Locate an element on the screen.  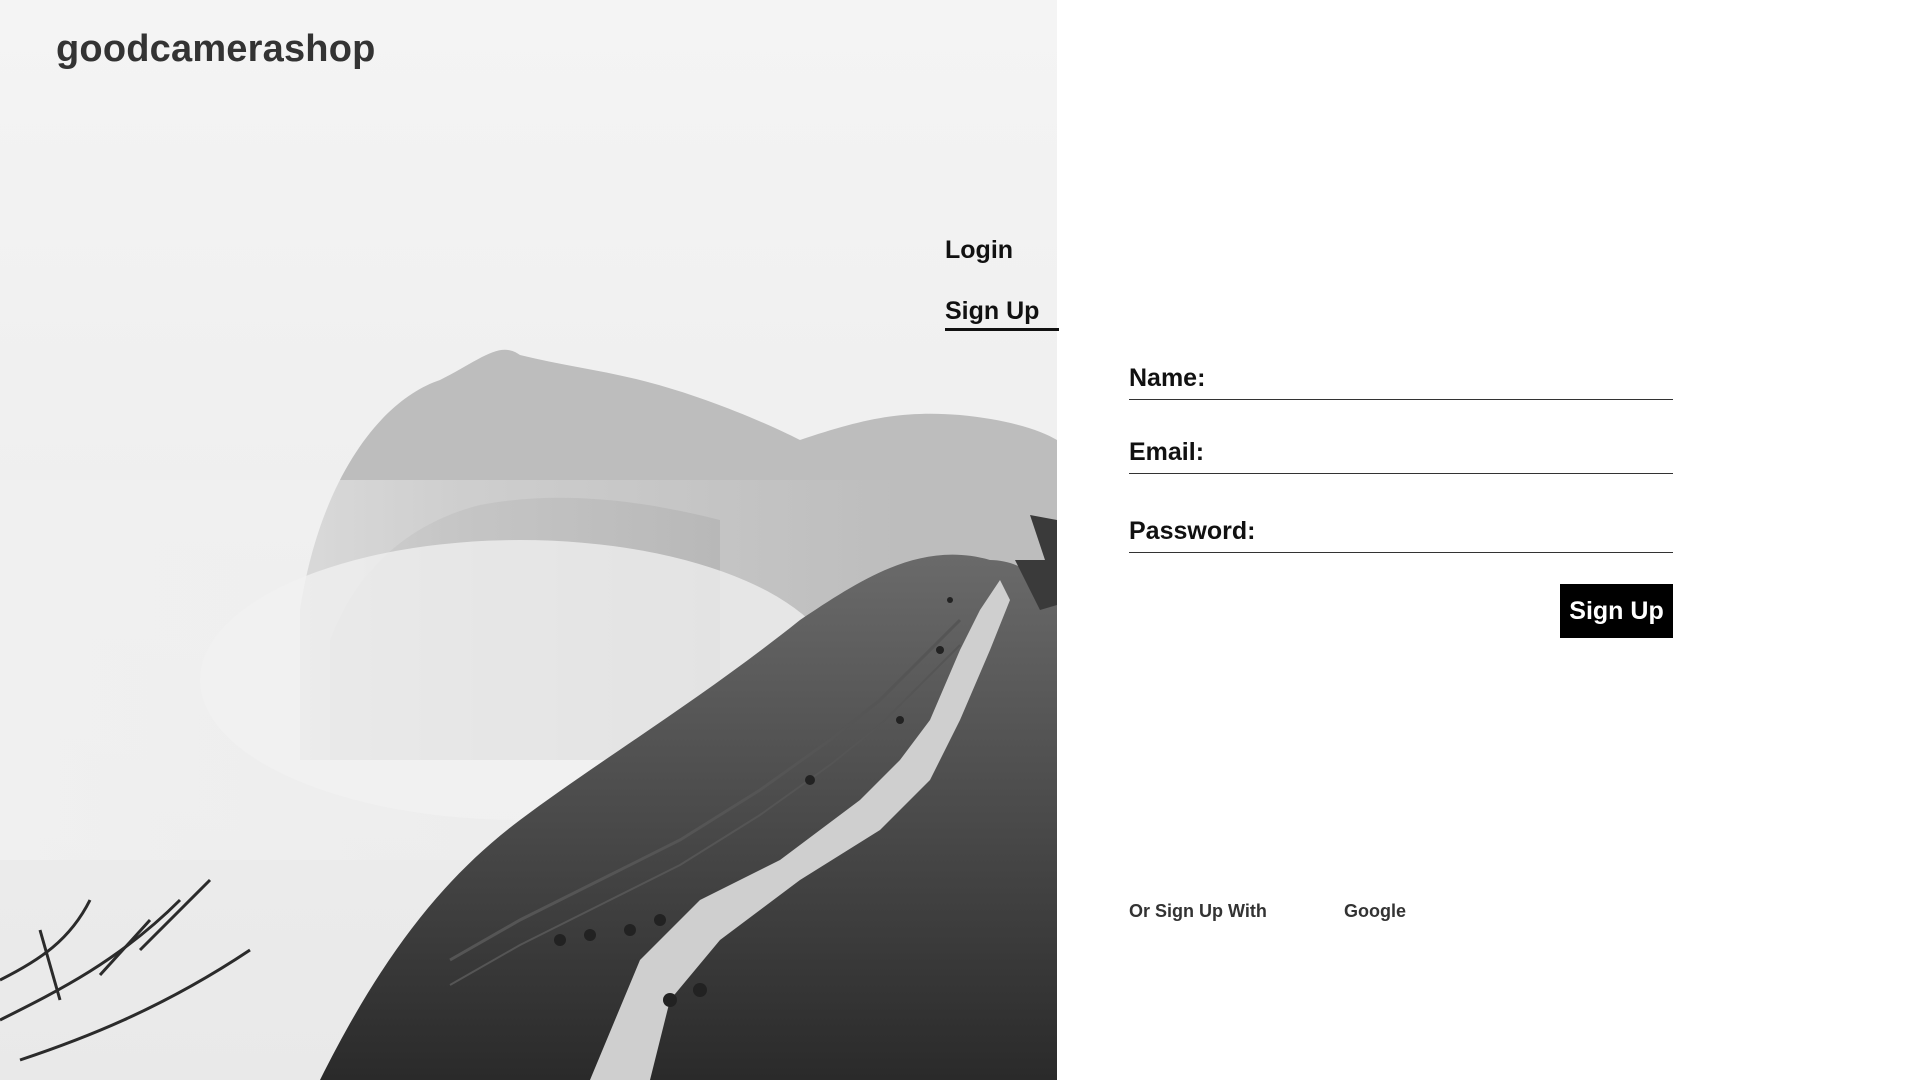
email-field: Email: is located at coordinates (1401, 454).